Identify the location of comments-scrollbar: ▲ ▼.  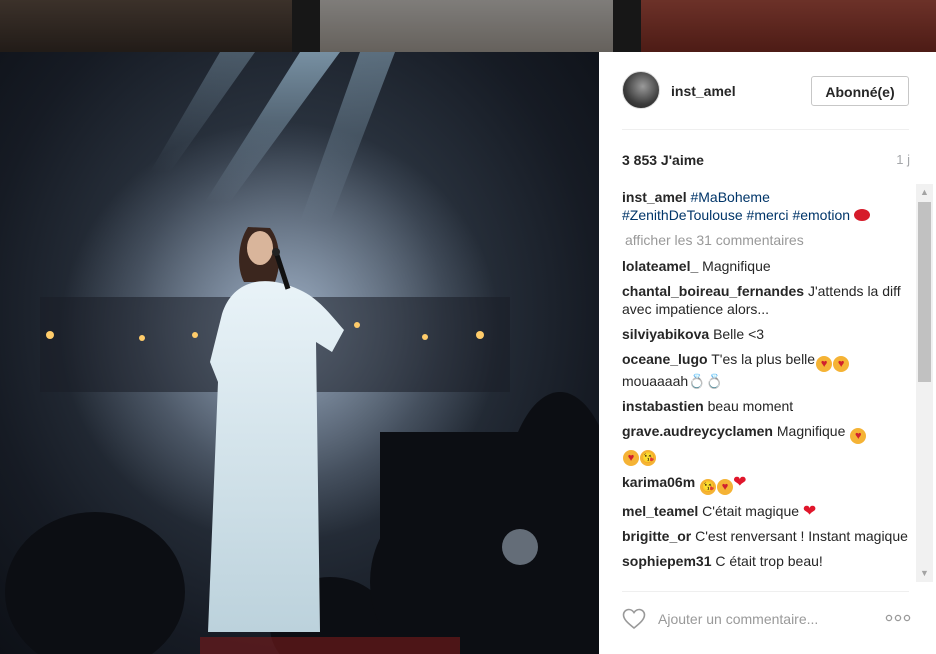
(924, 383).